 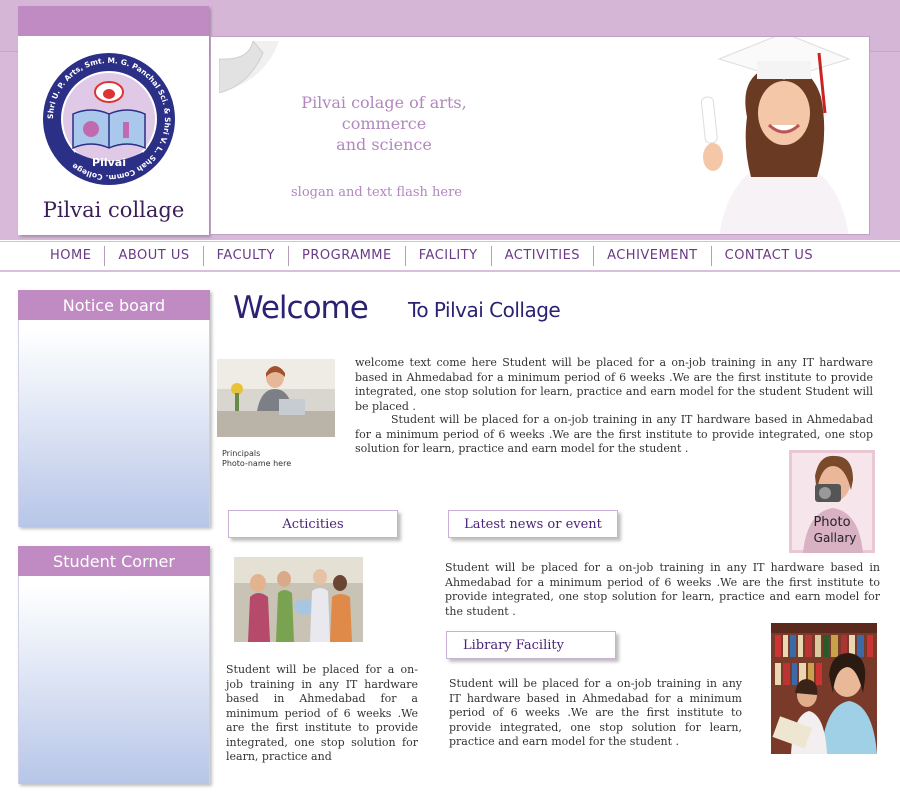 What do you see at coordinates (653, 256) in the screenshot?
I see `nav-achivement: Achivement` at bounding box center [653, 256].